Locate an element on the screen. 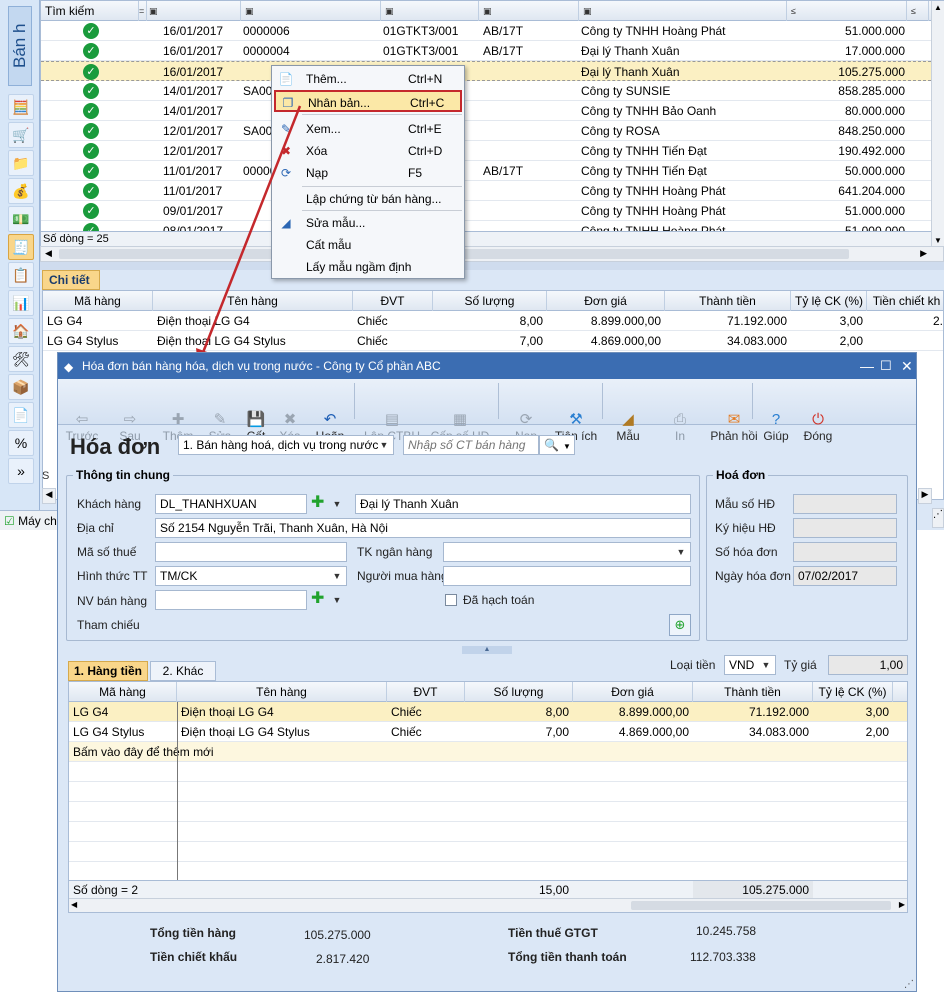 The width and height of the screenshot is (944, 994). sidebar-box-button: 📦 is located at coordinates (21, 387).